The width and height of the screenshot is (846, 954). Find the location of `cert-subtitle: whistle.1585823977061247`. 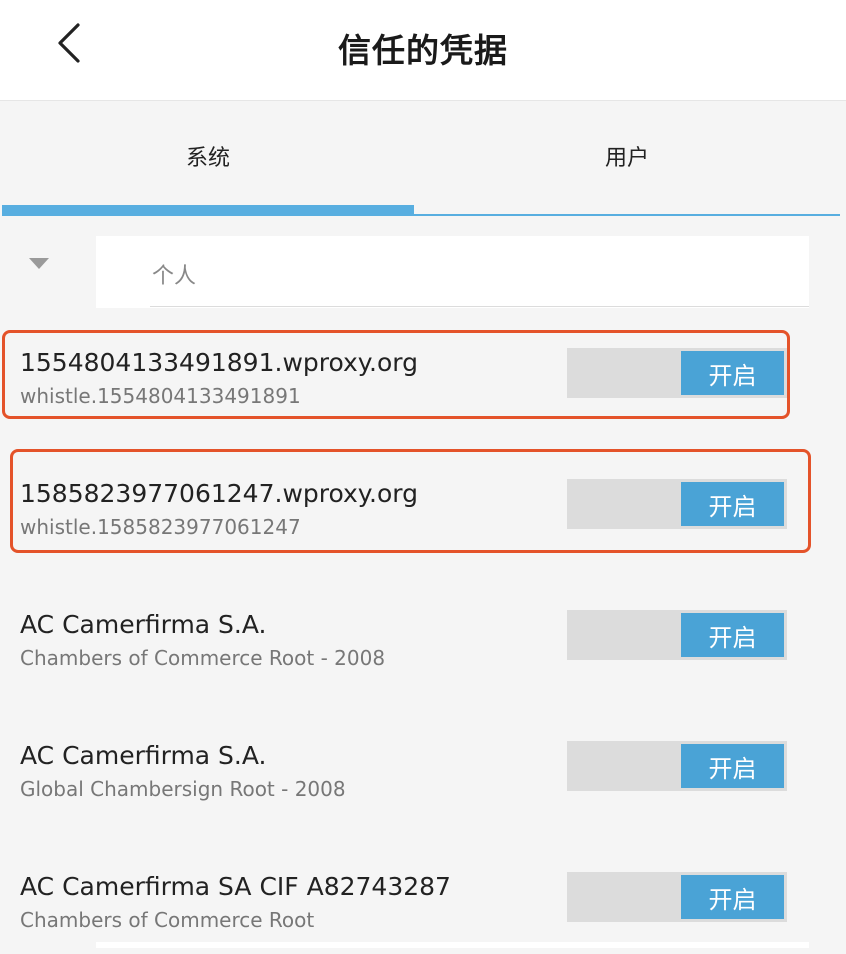

cert-subtitle: whistle.1585823977061247 is located at coordinates (160, 527).